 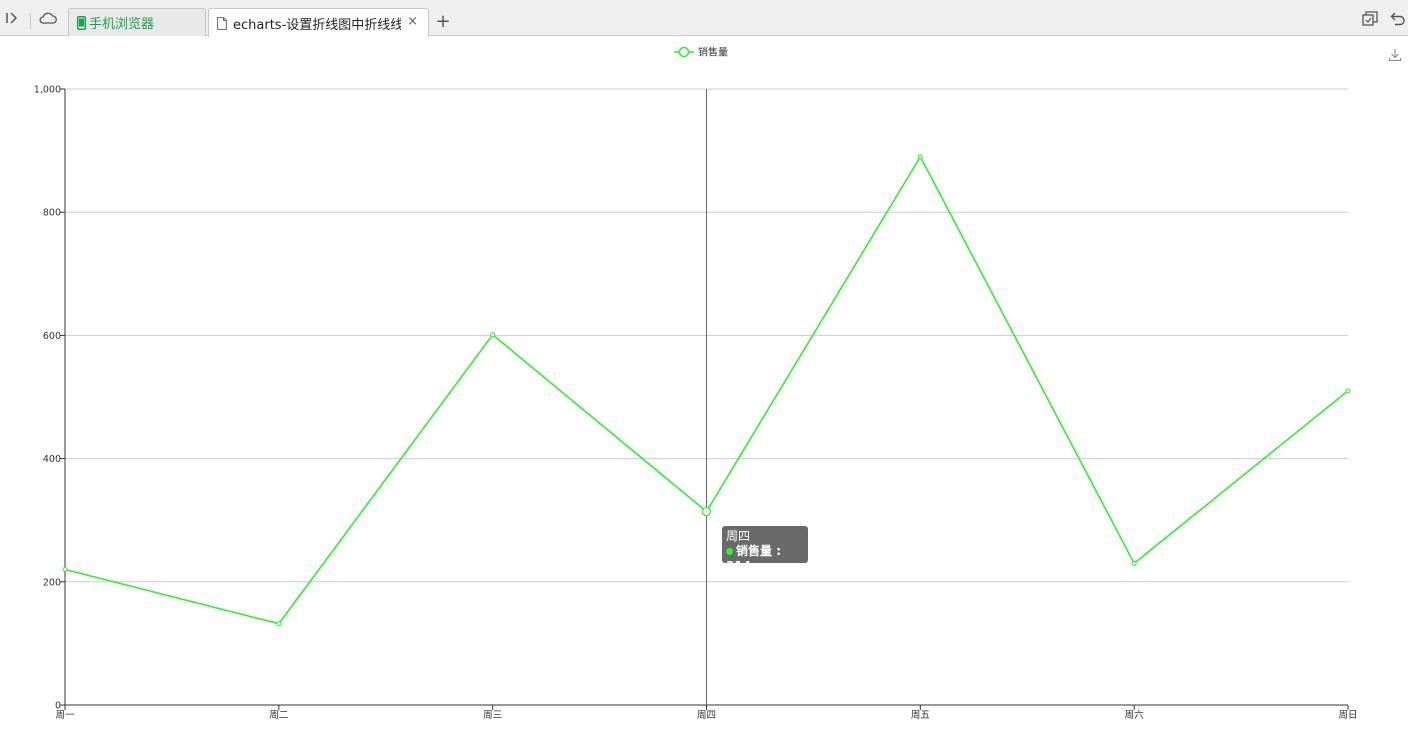 I want to click on tab-label: echarts-设置折线图中折线线条, so click(x=317, y=25).